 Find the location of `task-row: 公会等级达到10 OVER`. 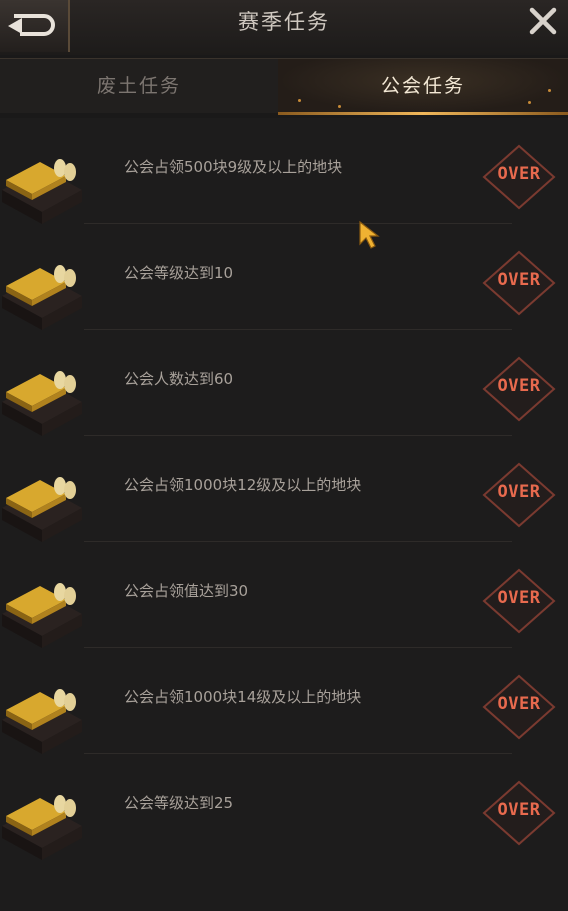

task-row: 公会等级达到10 OVER is located at coordinates (284, 277).